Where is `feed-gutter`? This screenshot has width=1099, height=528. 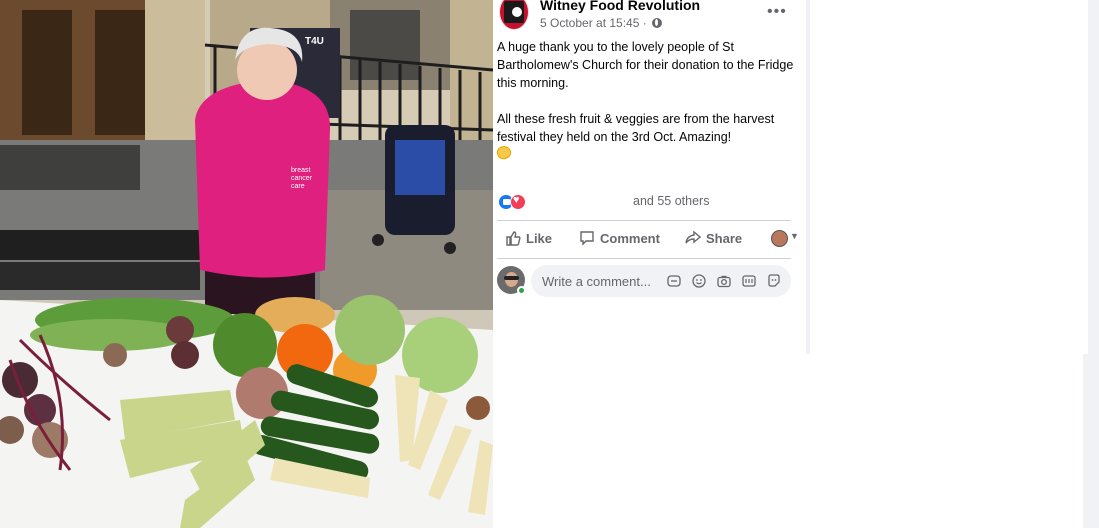
feed-gutter is located at coordinates (1091, 441).